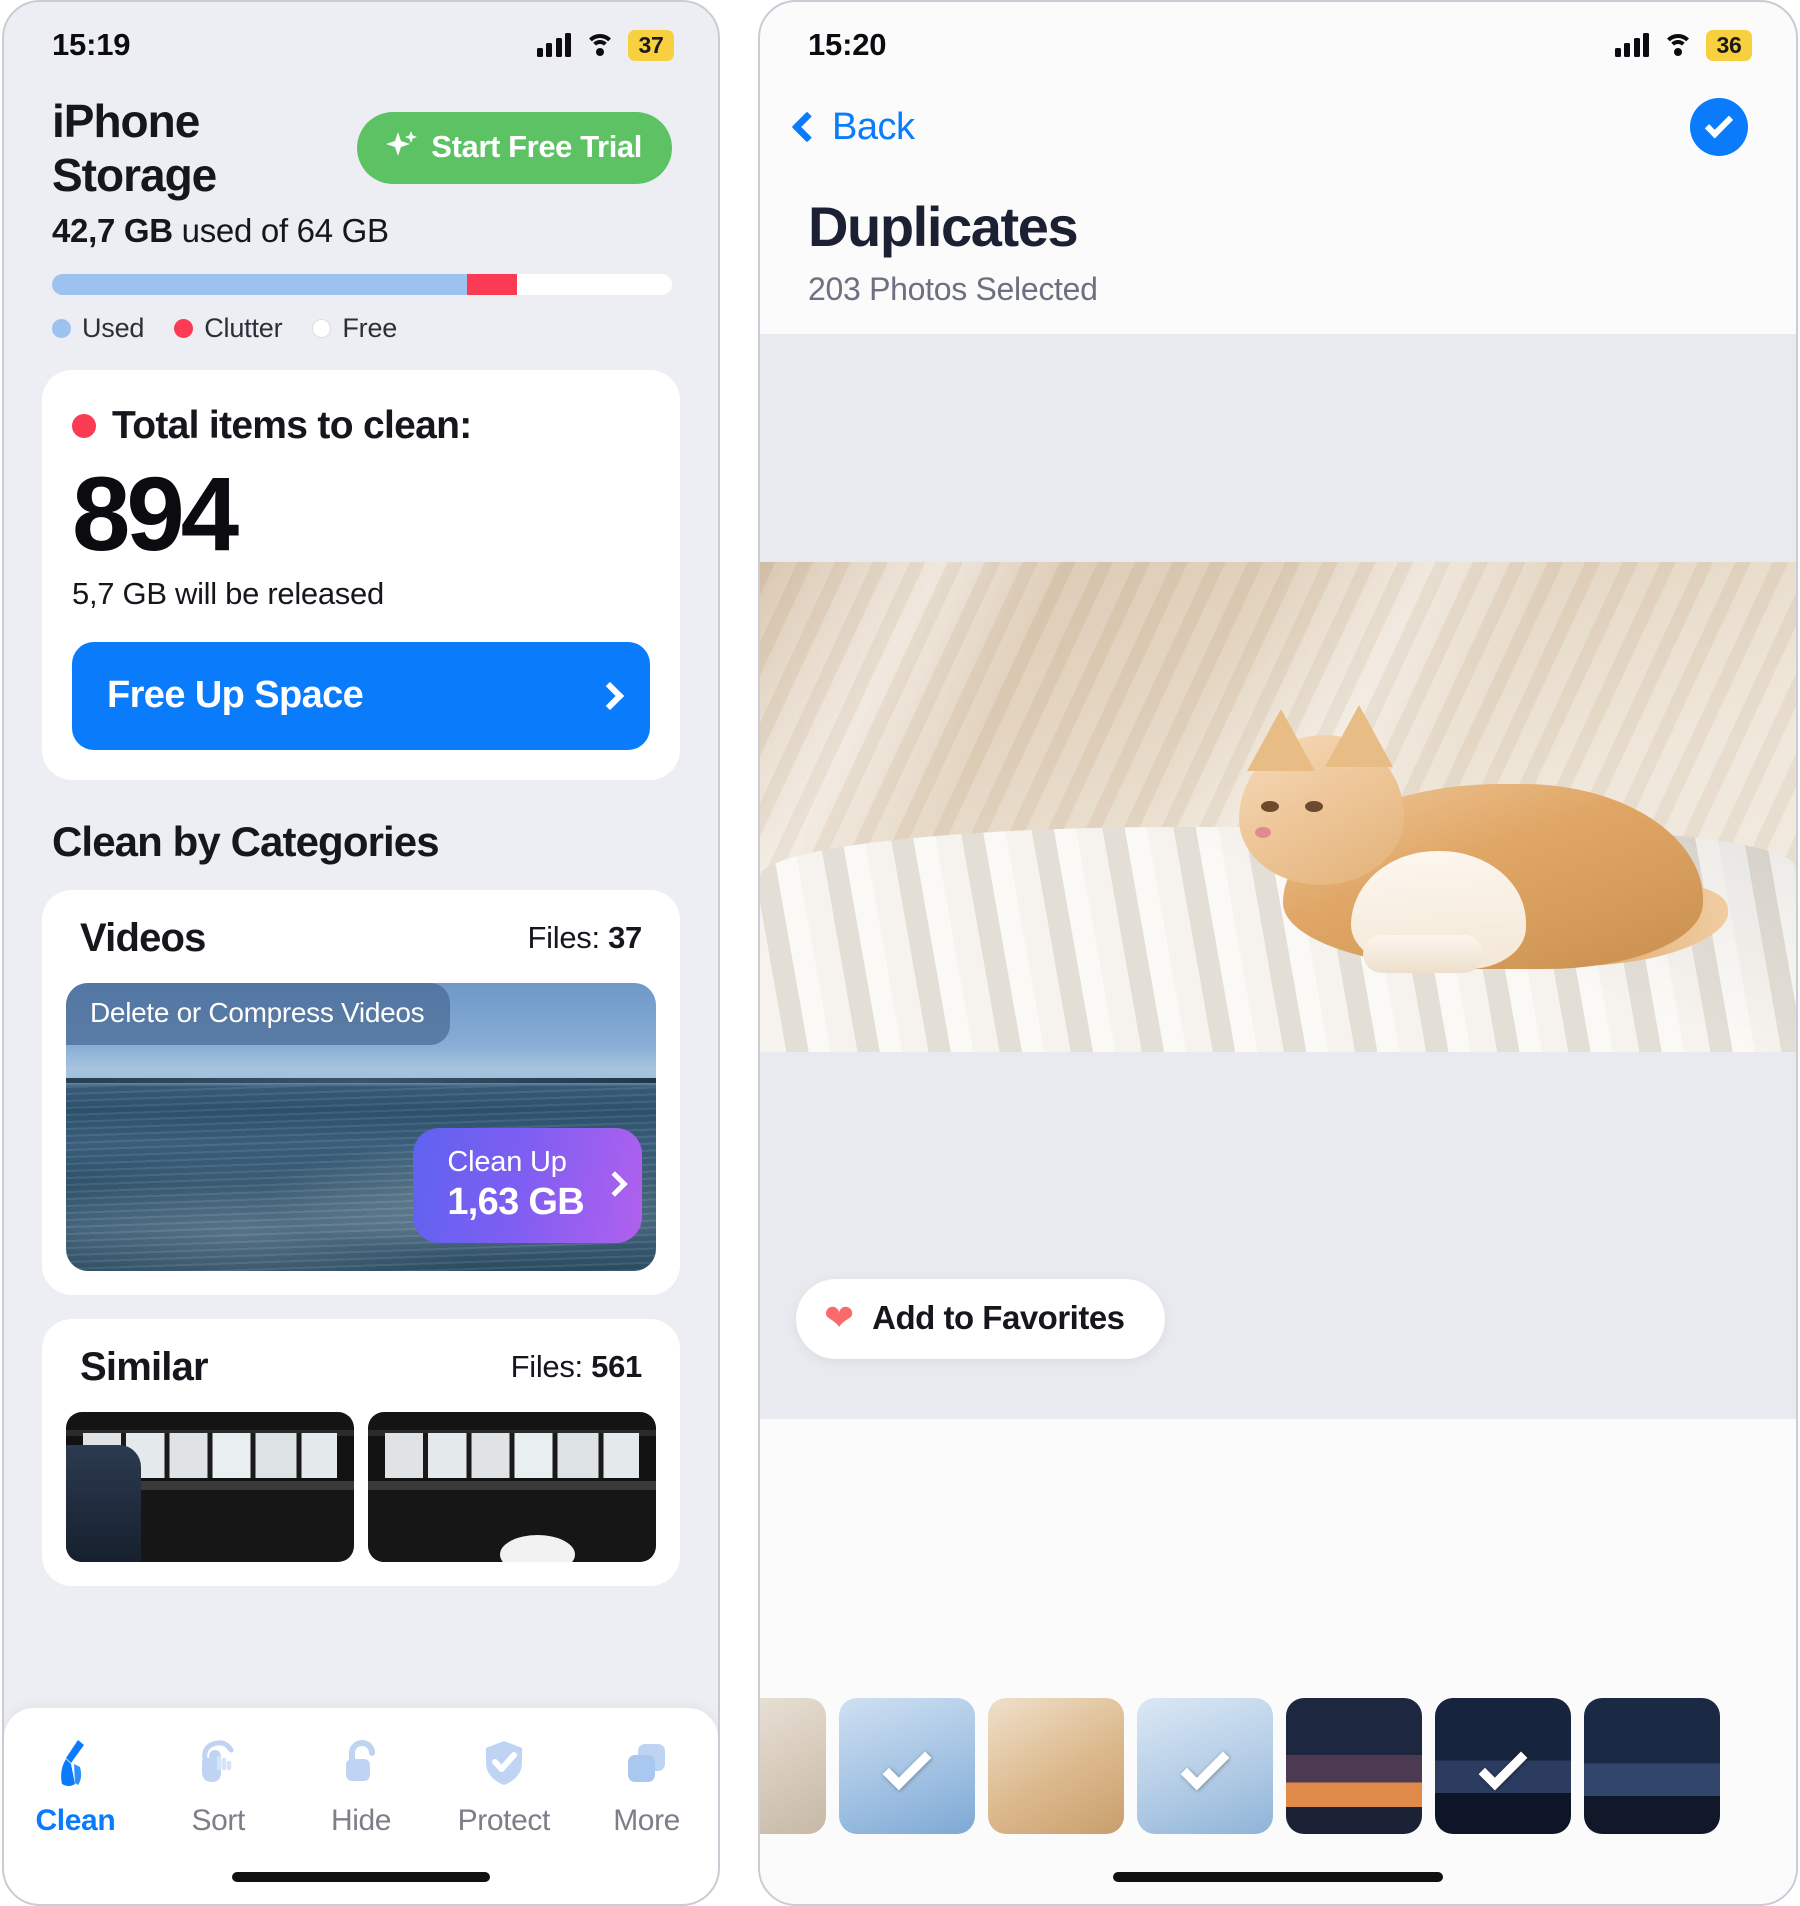 The height and width of the screenshot is (1906, 1800). Describe the element at coordinates (370, 328) in the screenshot. I see `legend-label-free: Free` at that location.